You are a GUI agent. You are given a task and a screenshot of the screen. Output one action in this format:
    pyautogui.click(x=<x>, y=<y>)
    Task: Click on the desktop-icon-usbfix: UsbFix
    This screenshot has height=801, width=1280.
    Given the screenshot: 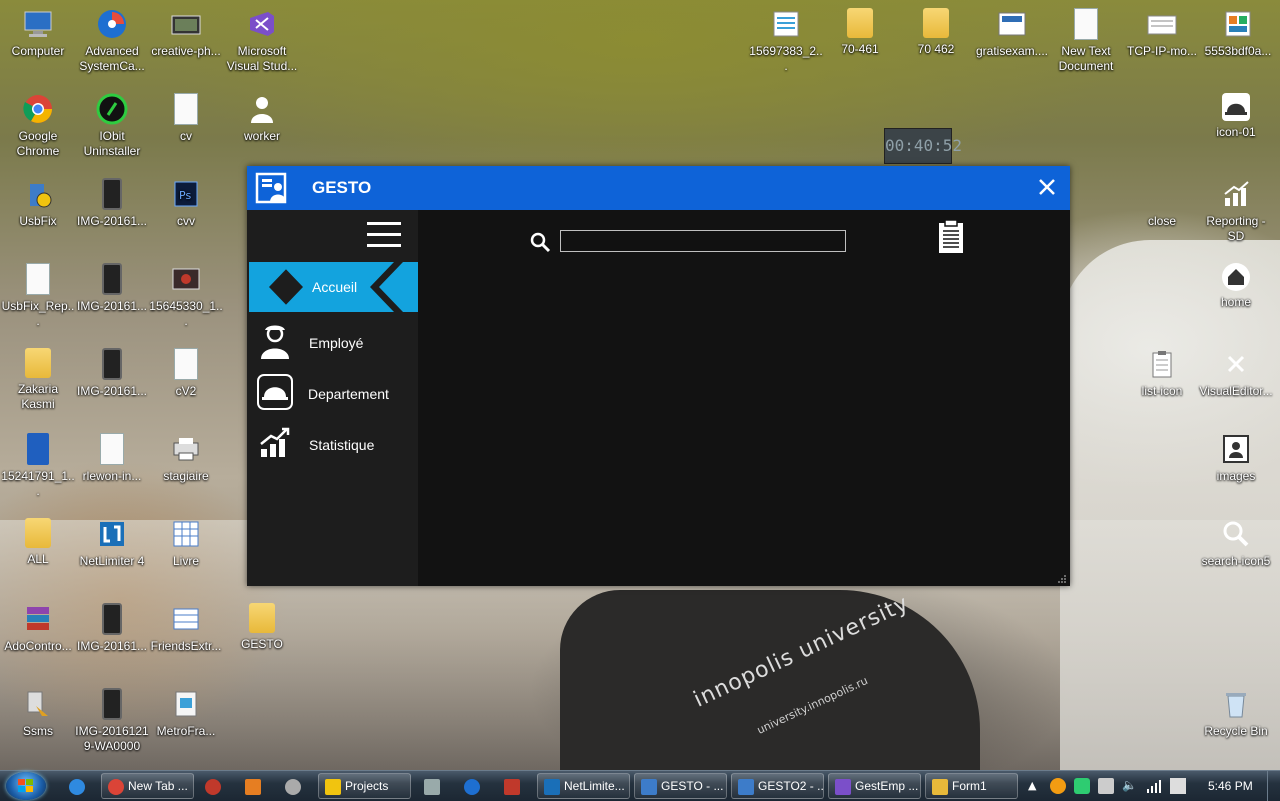 What is the action you would take?
    pyautogui.click(x=38, y=203)
    